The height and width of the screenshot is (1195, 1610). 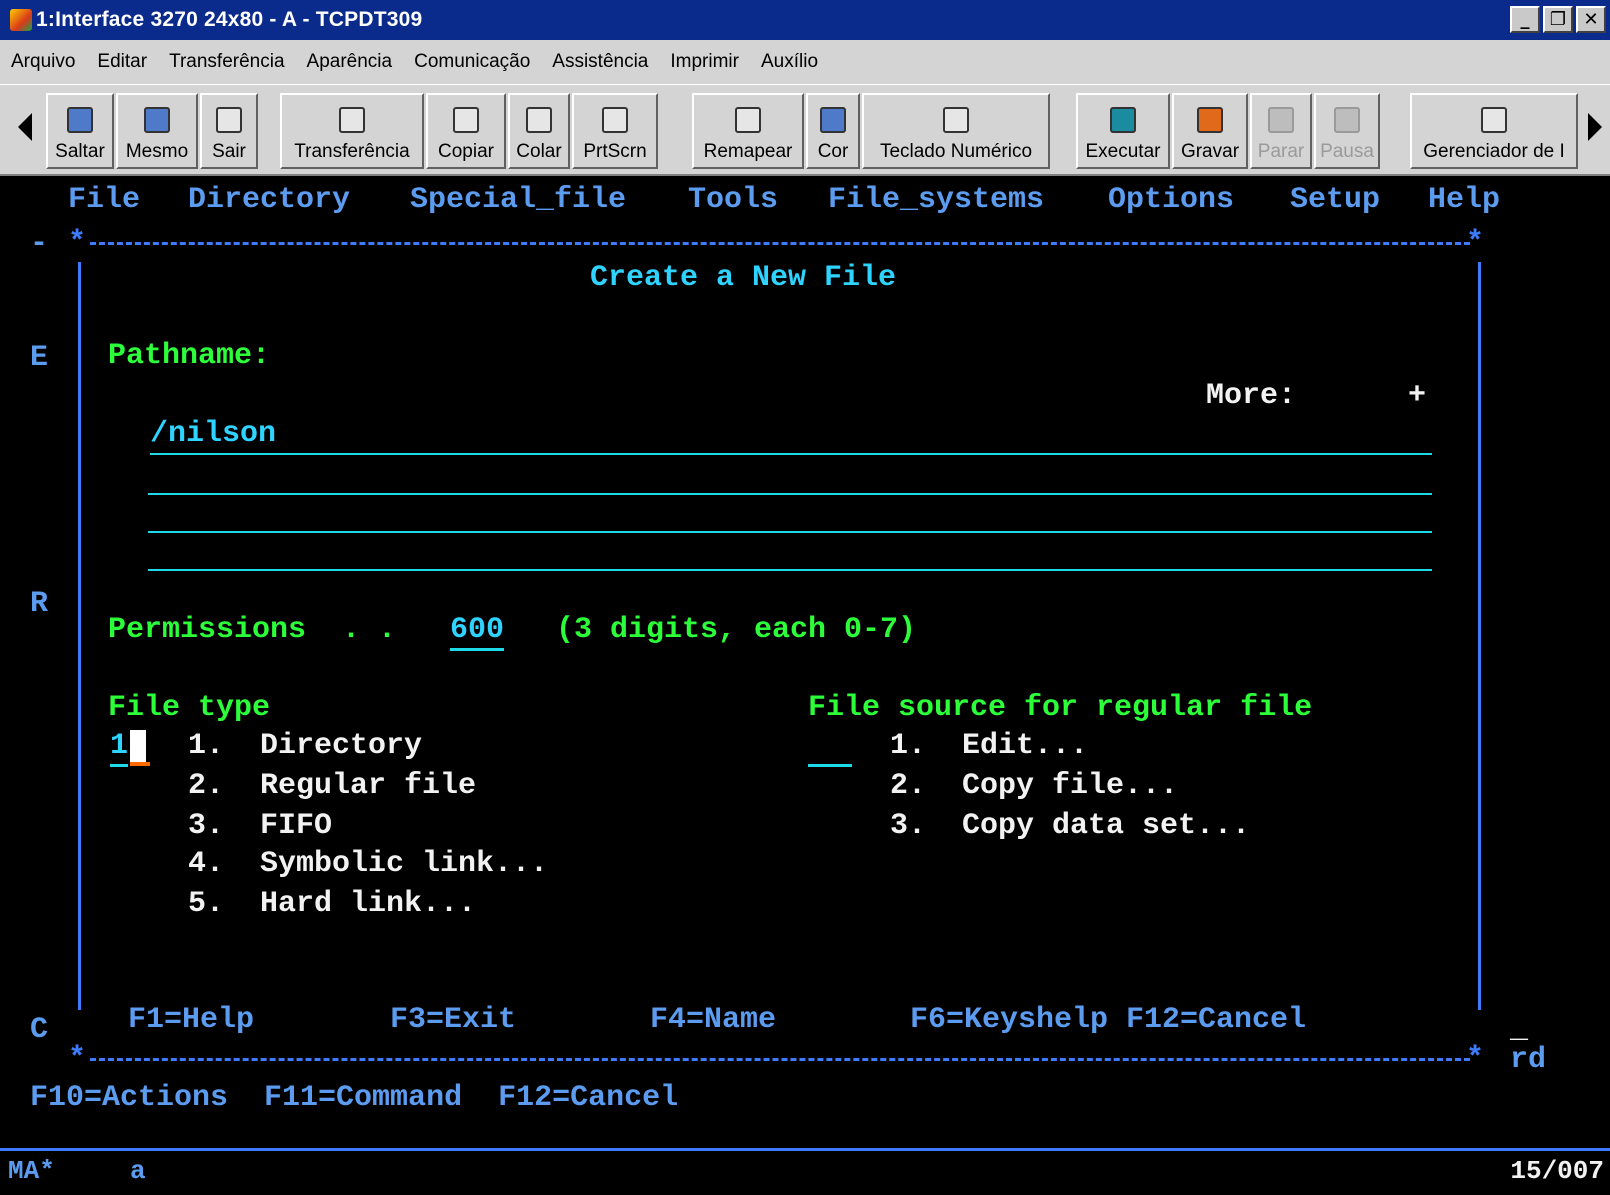 I want to click on term-menu-directory: Directory, so click(x=269, y=200).